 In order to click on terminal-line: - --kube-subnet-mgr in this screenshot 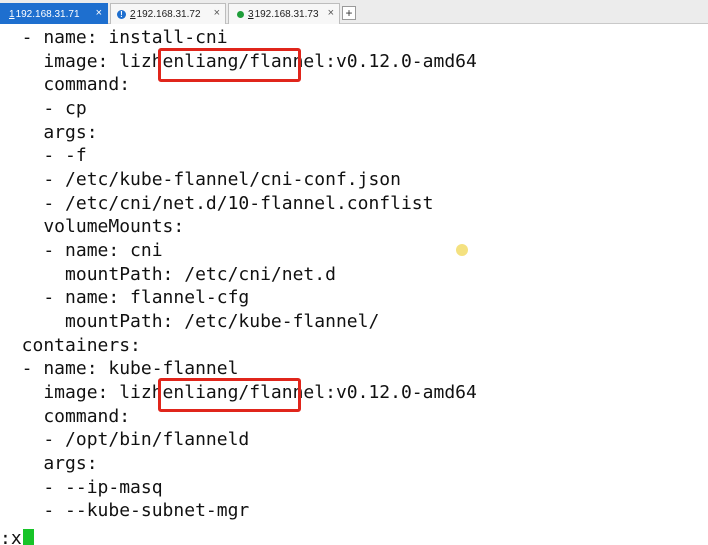, I will do `click(125, 510)`.